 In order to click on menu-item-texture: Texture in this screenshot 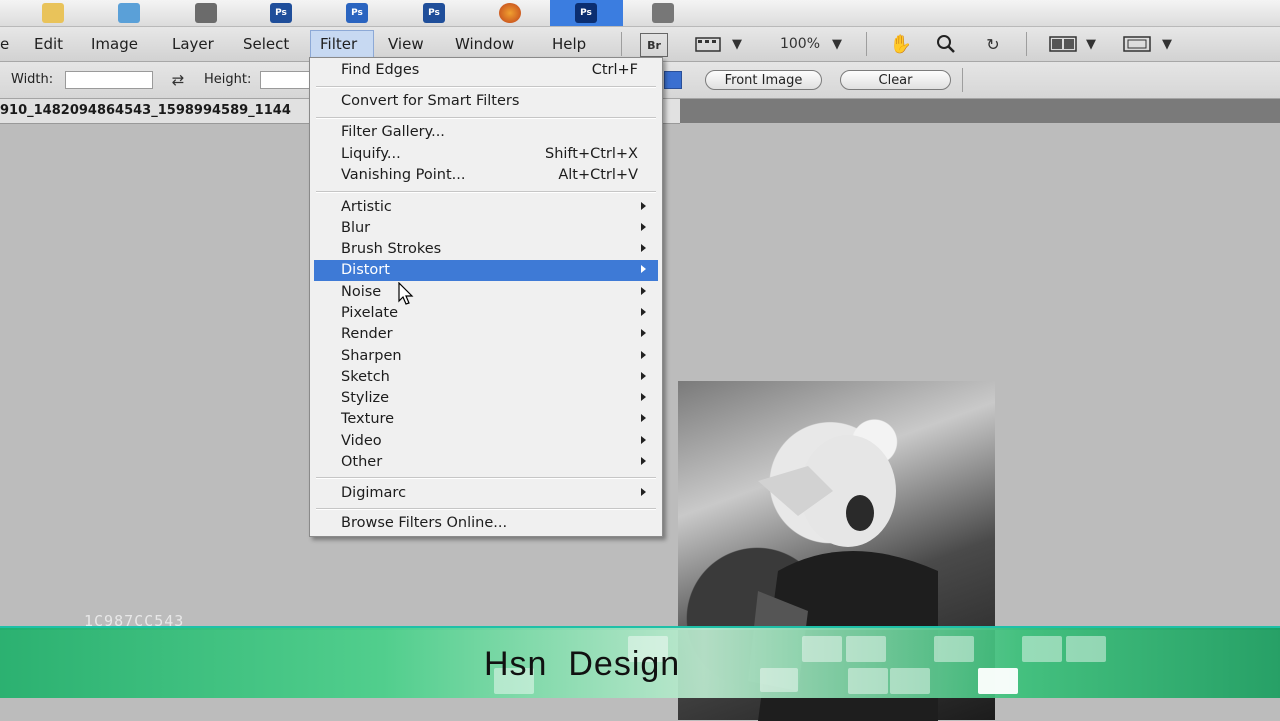, I will do `click(486, 419)`.